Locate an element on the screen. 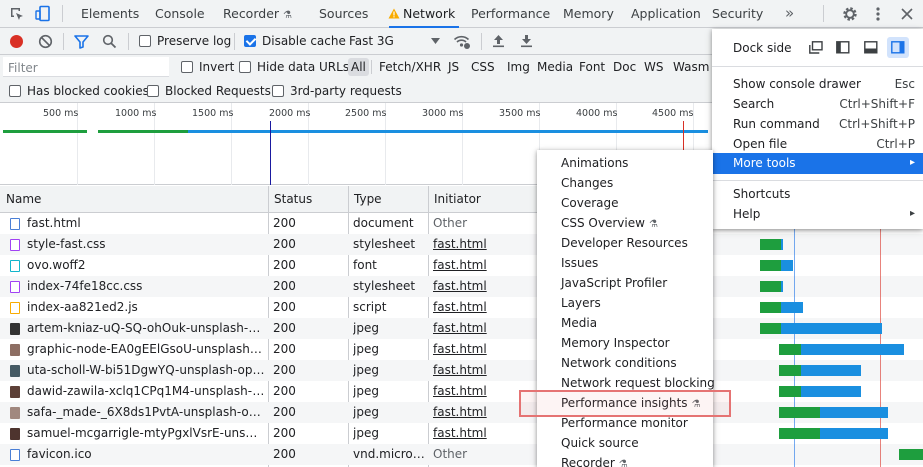 This screenshot has height=467, width=923. third-party-checkbox is located at coordinates (278, 91).